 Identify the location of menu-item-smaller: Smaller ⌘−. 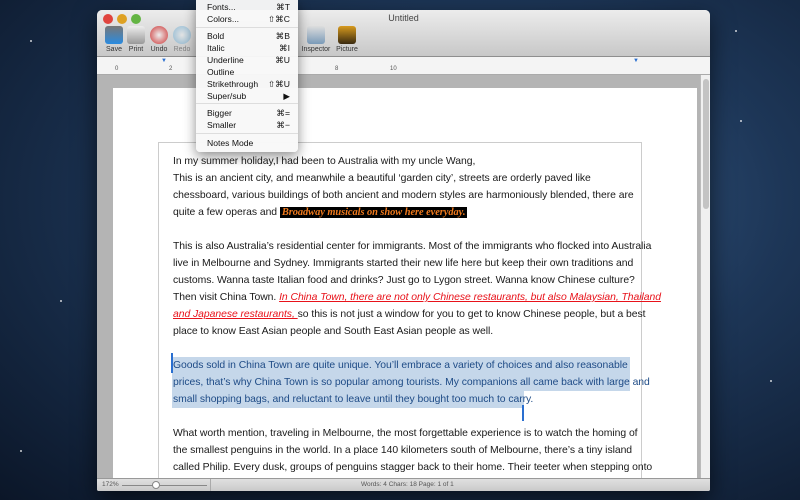
(248, 125).